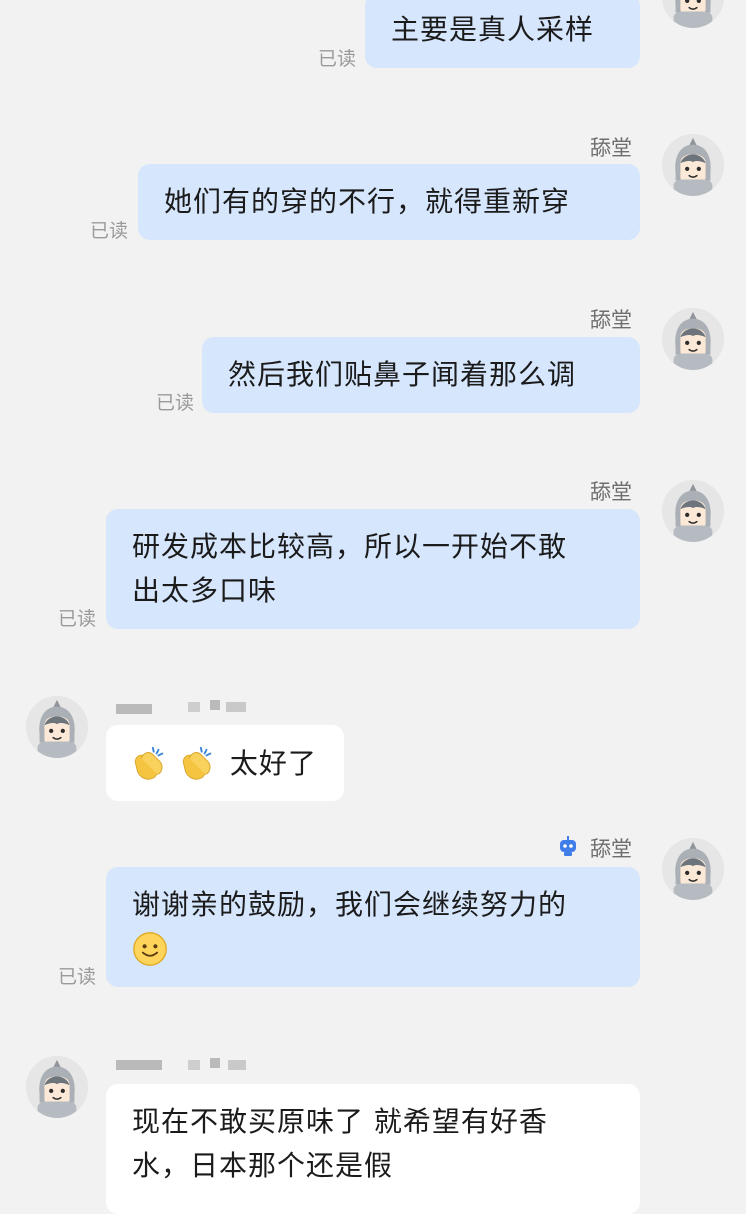  Describe the element at coordinates (205, 590) in the screenshot. I see `message-text-line: 出太多口味` at that location.